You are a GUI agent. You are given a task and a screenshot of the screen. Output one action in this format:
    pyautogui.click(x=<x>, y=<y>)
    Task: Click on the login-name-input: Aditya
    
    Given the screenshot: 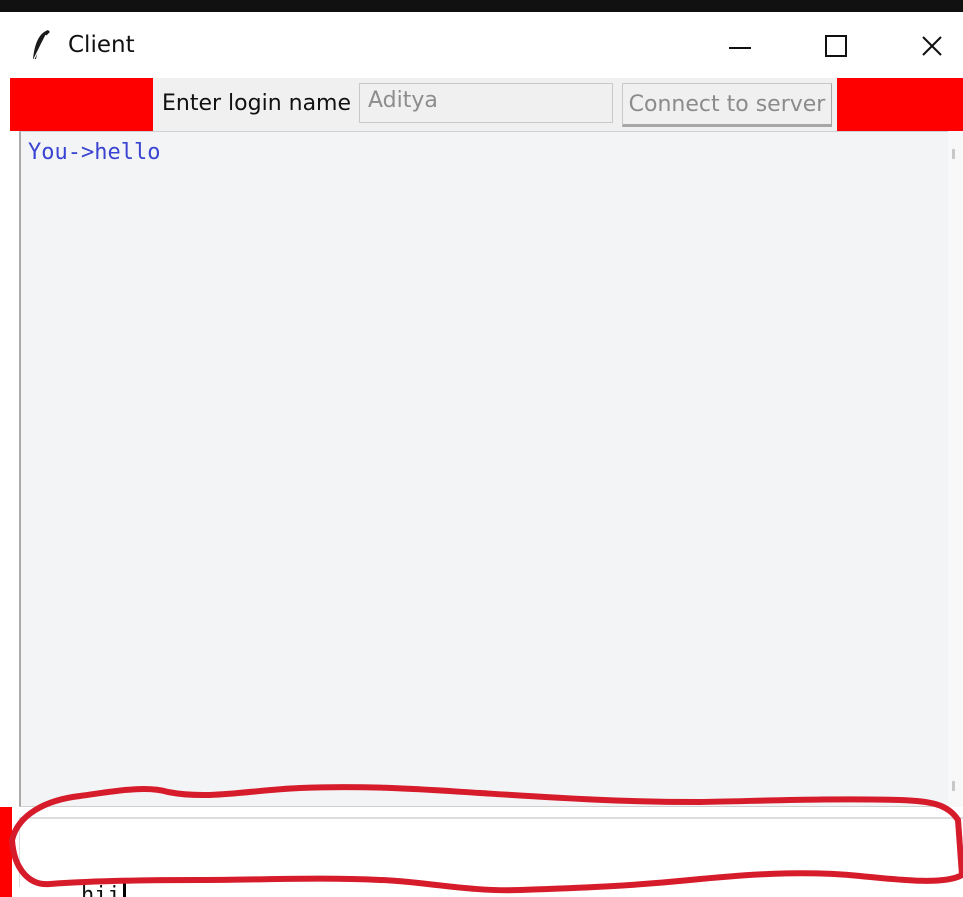 What is the action you would take?
    pyautogui.click(x=486, y=103)
    